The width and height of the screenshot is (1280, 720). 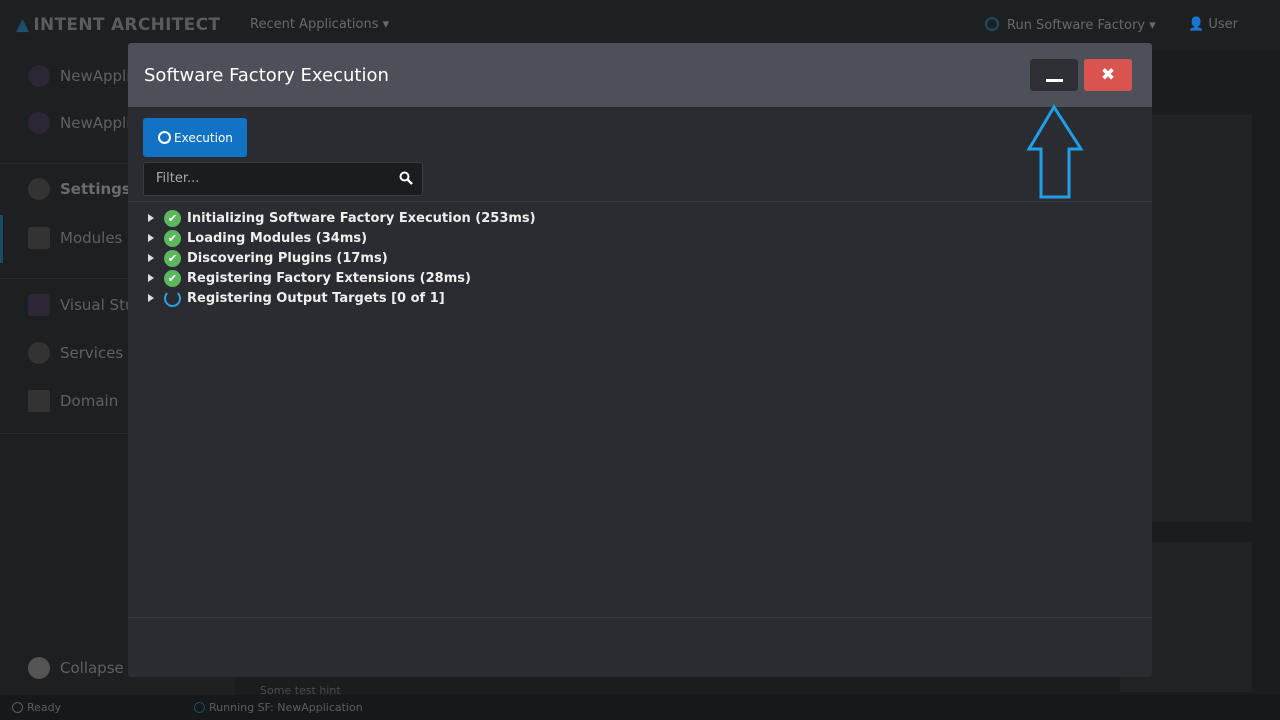 I want to click on status-running: Running SF: NewApplication, so click(x=278, y=707).